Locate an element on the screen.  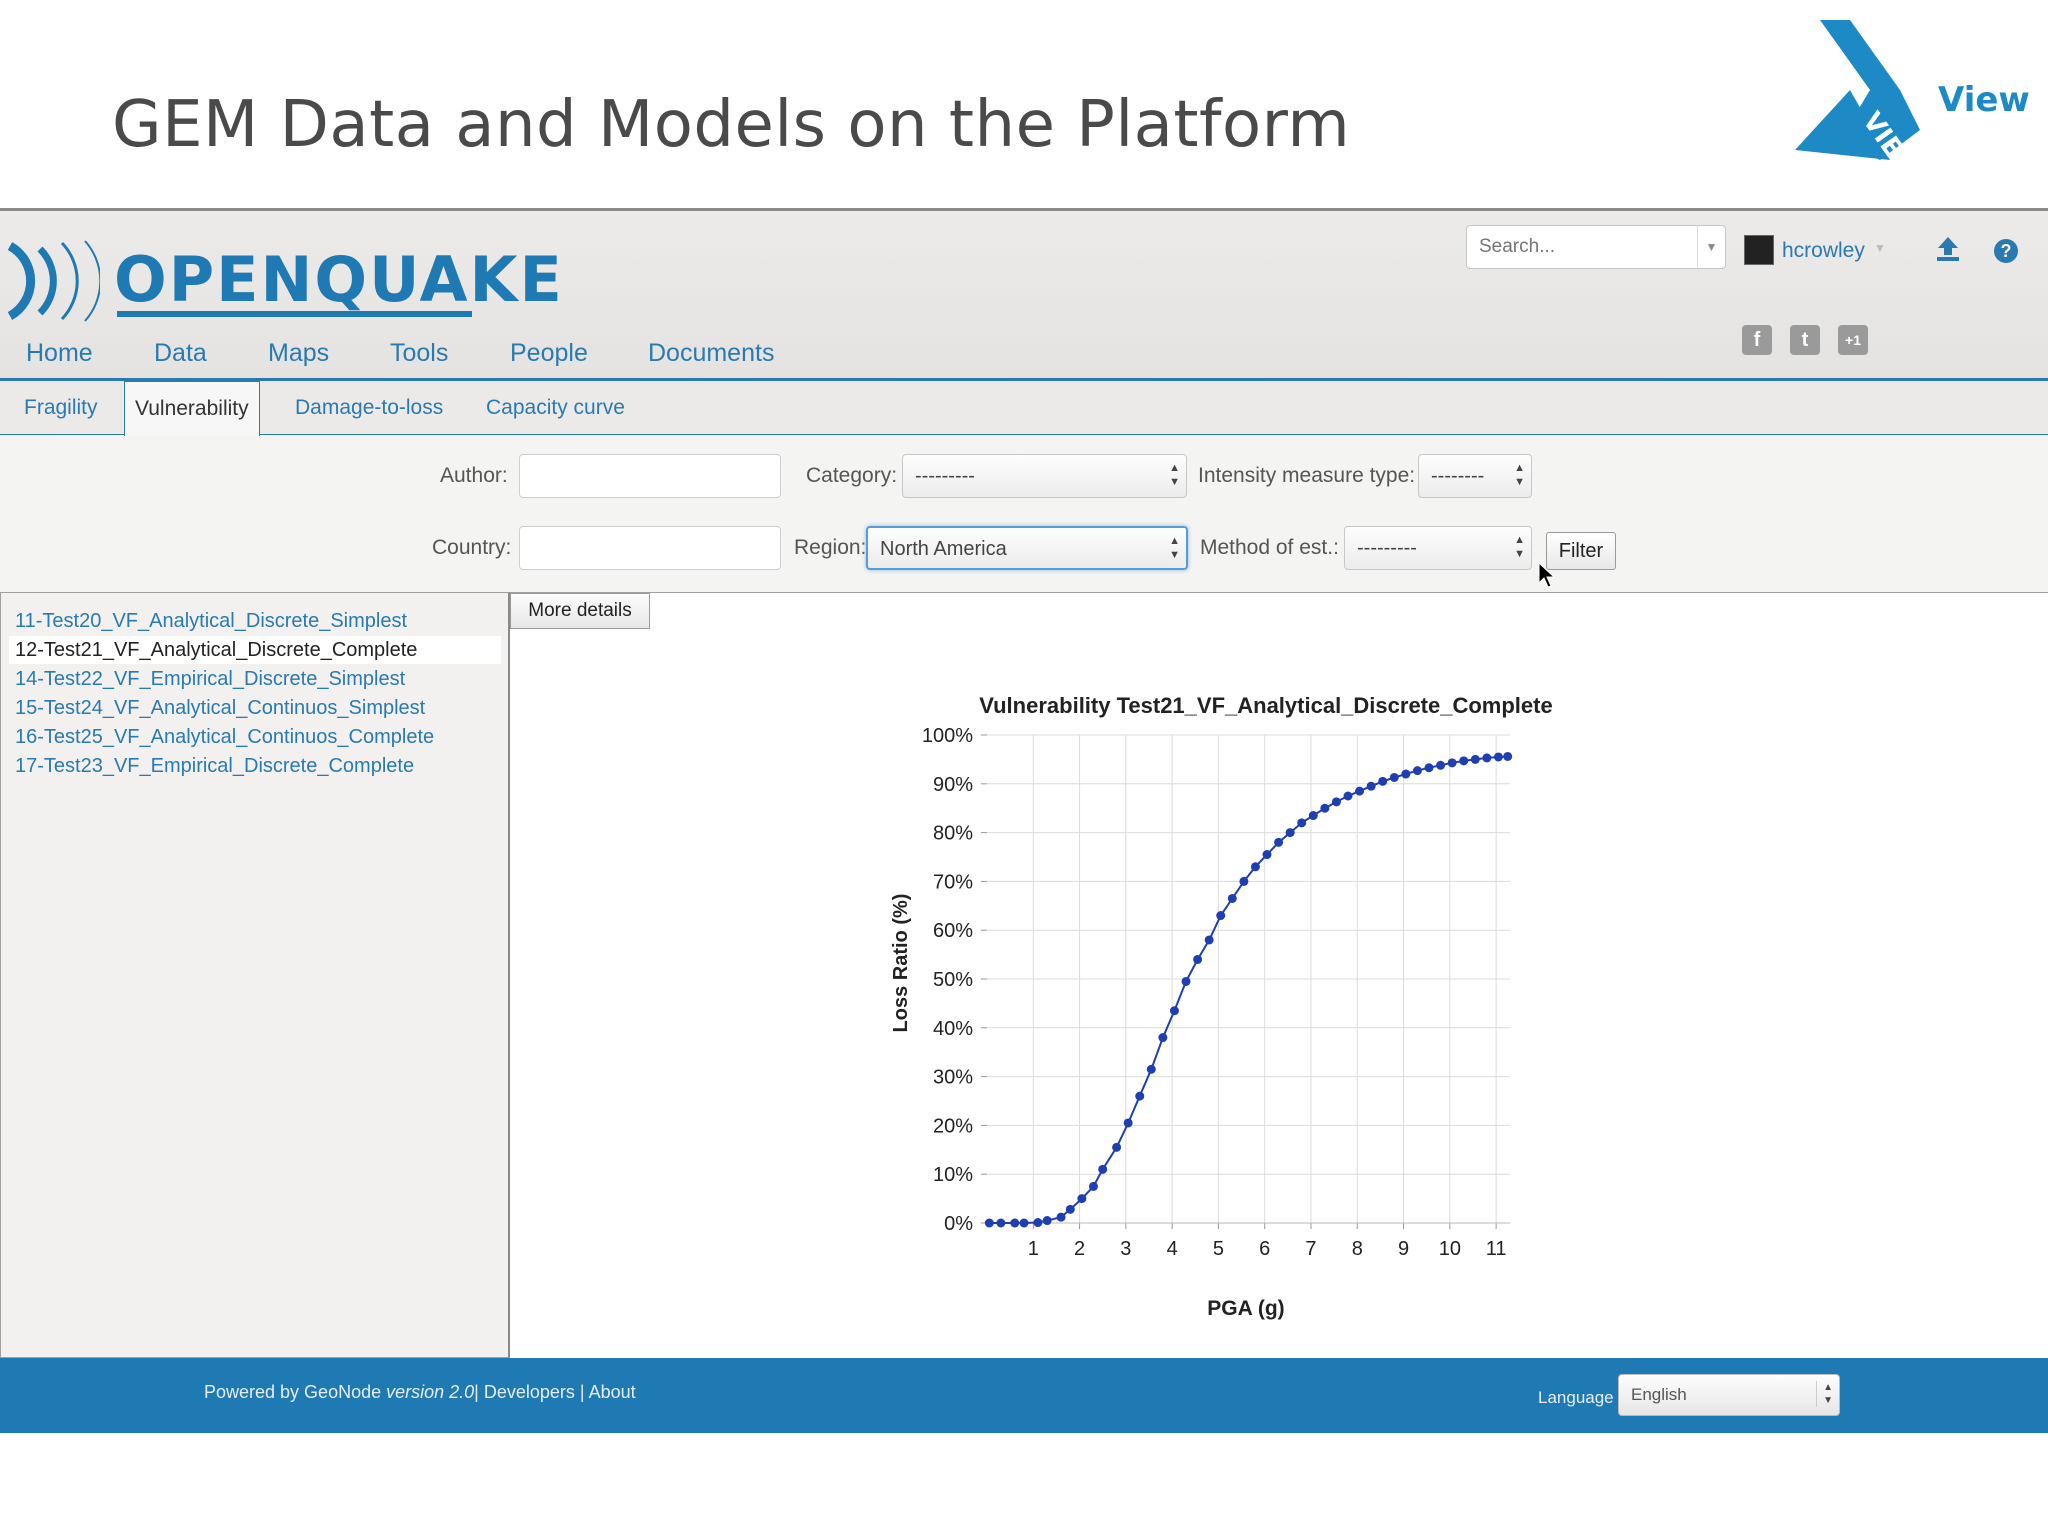
imt-label: Intensity measure type: is located at coordinates (1307, 475).